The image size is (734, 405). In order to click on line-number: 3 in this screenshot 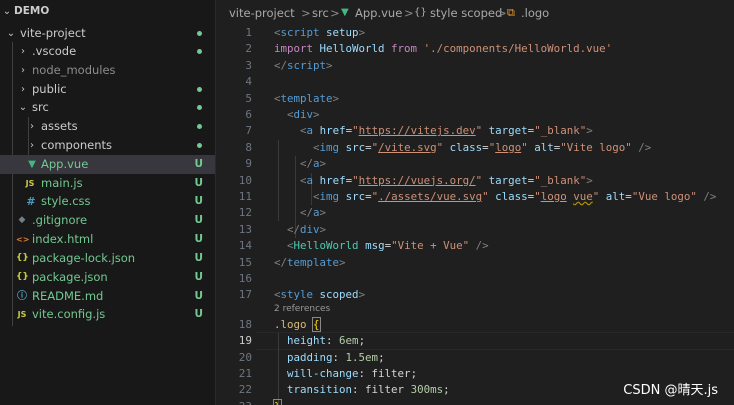, I will do `click(248, 65)`.